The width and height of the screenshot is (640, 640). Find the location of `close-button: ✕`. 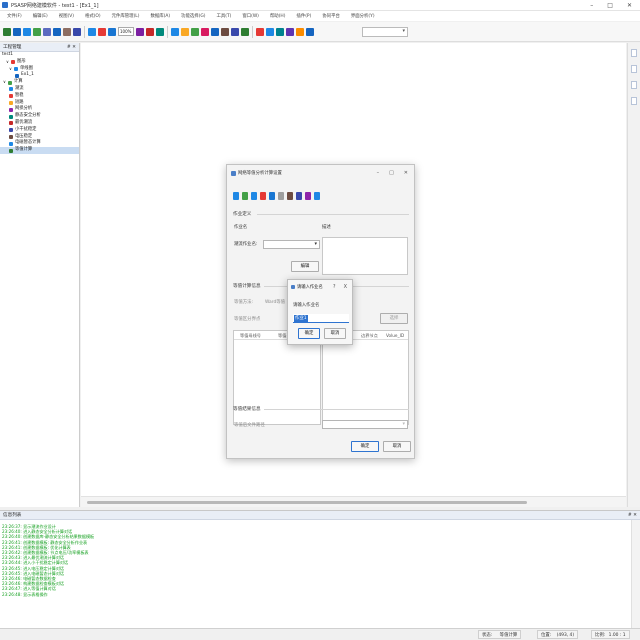

close-button: ✕ is located at coordinates (629, 5).